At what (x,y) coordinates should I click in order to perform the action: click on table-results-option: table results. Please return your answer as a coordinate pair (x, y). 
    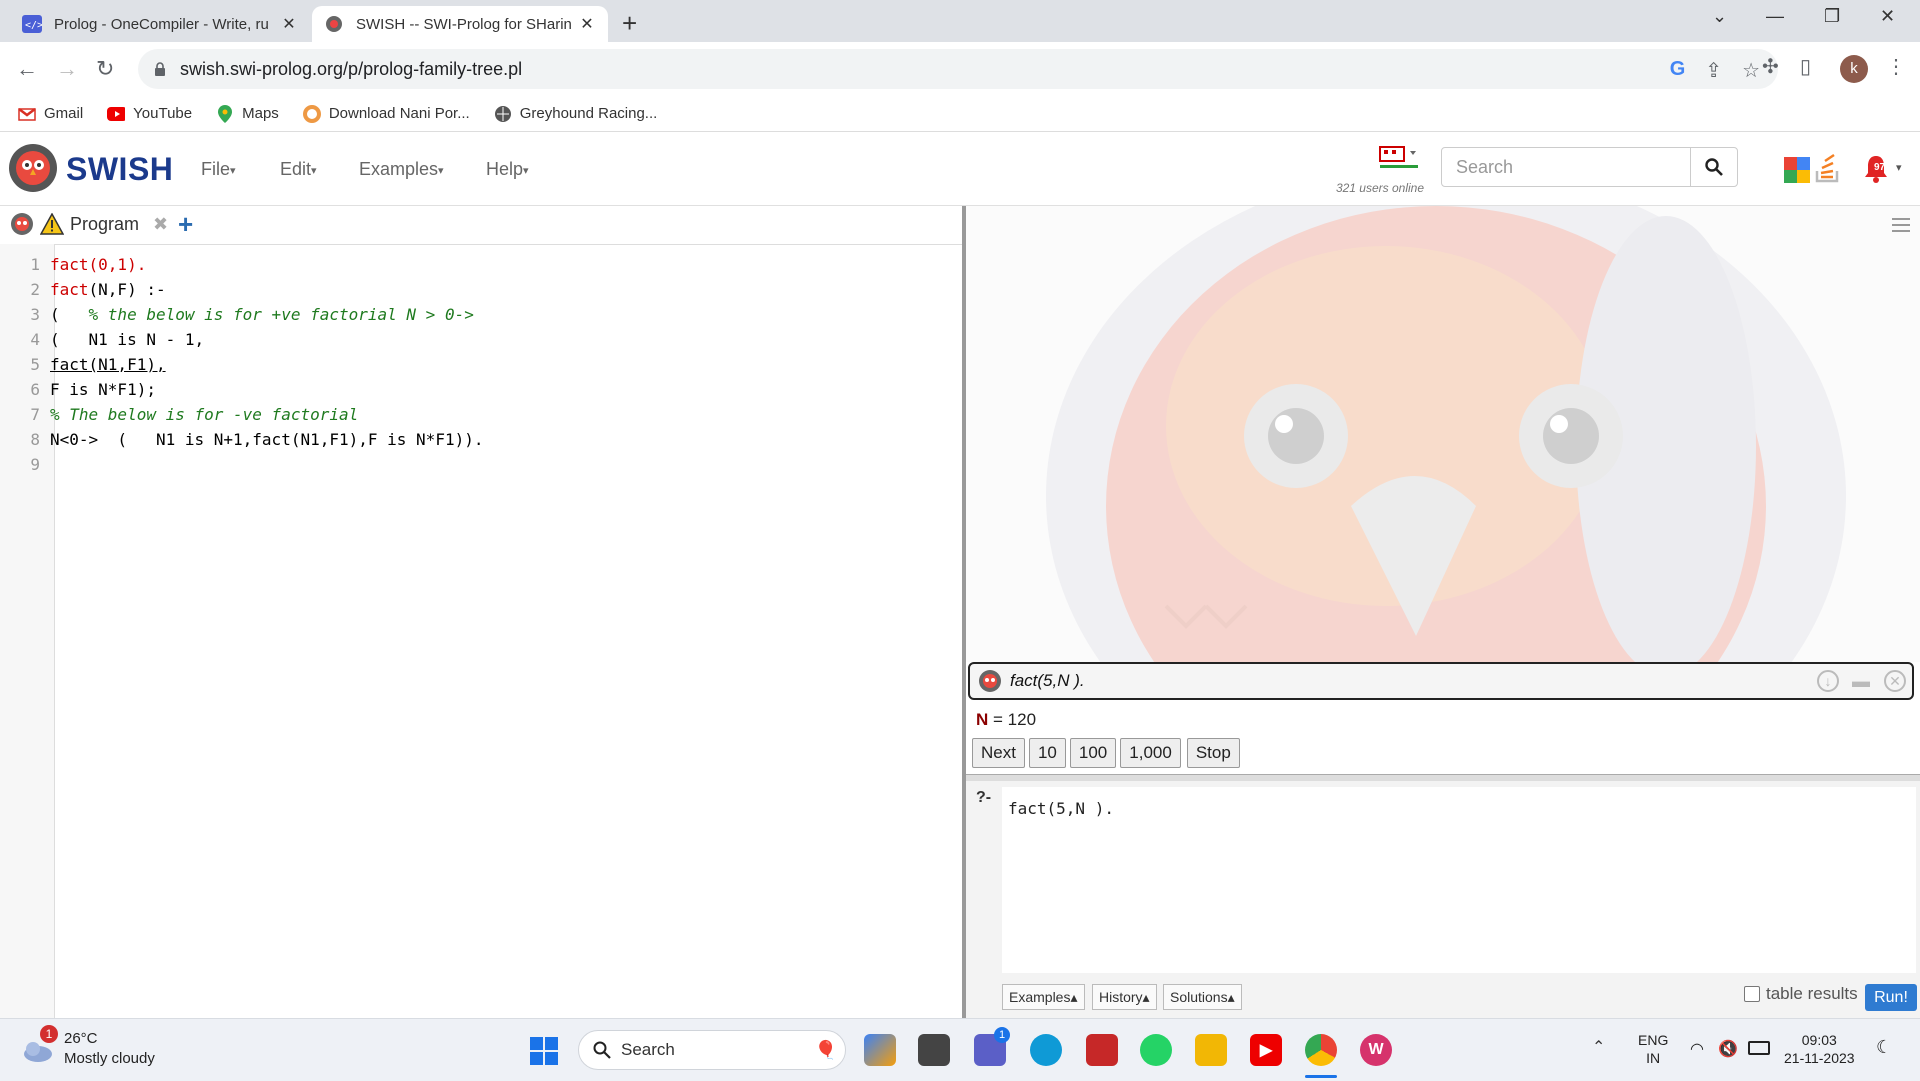
    Looking at the image, I should click on (1801, 994).